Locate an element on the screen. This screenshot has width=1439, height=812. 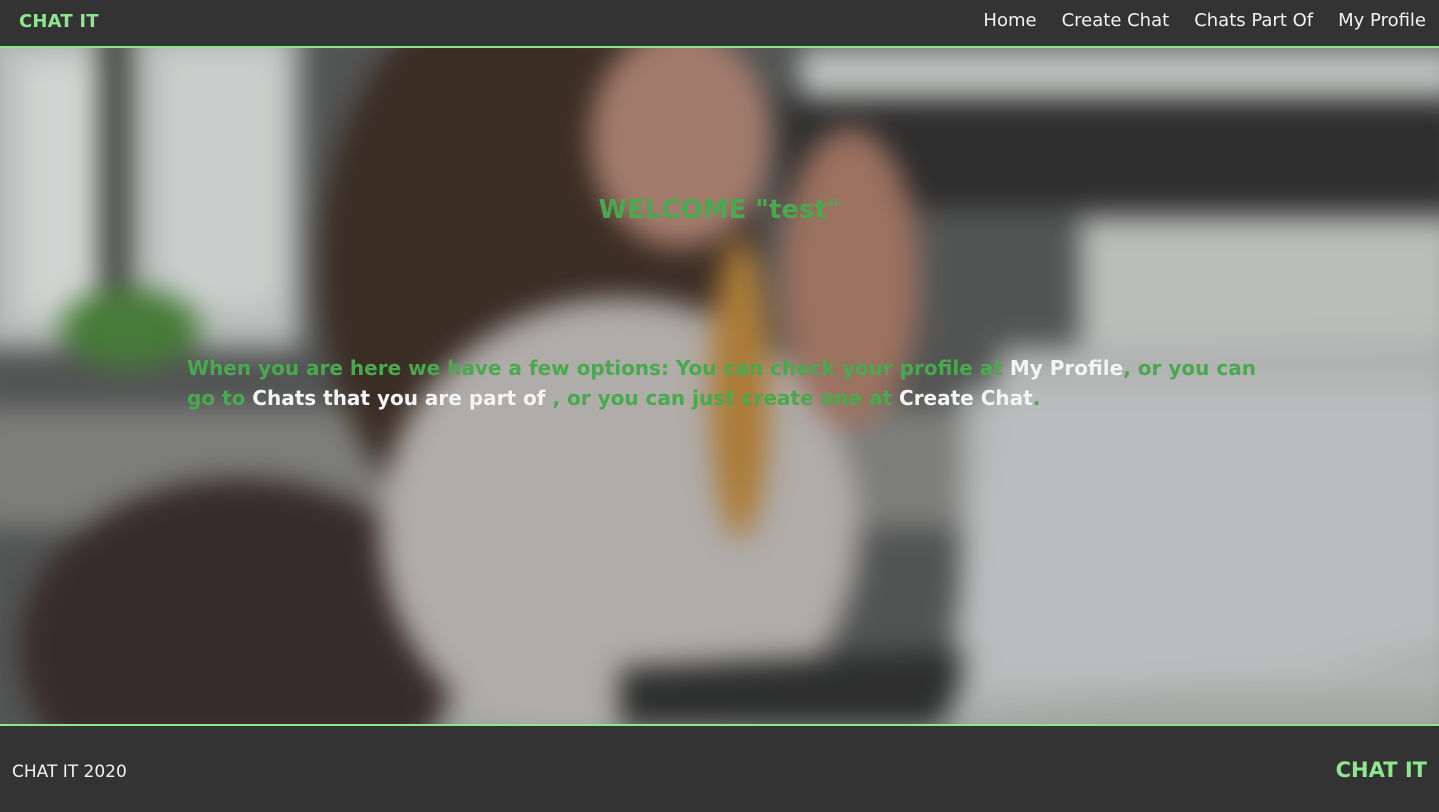
create-chat-link: Create Chat is located at coordinates (966, 398).